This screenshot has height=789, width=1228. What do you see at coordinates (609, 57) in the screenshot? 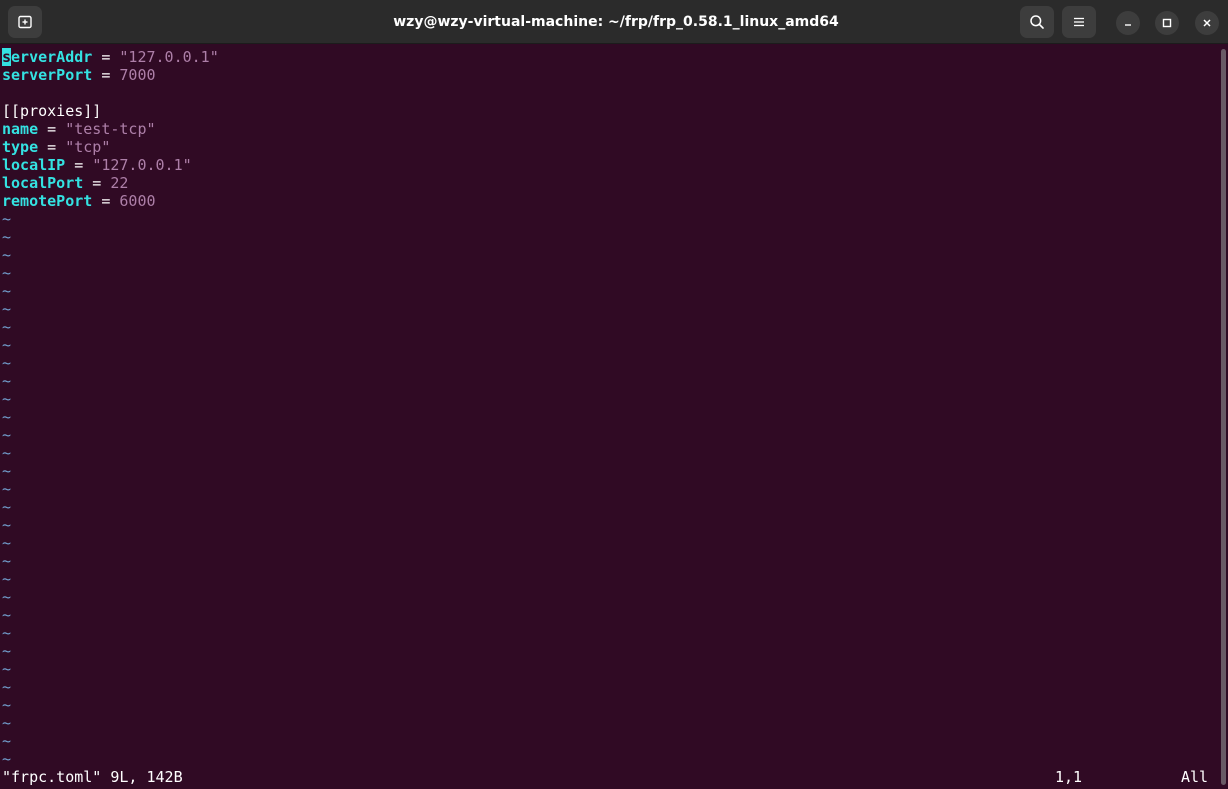
I see `code-line: serverAddr = "127.0.0.1"` at bounding box center [609, 57].